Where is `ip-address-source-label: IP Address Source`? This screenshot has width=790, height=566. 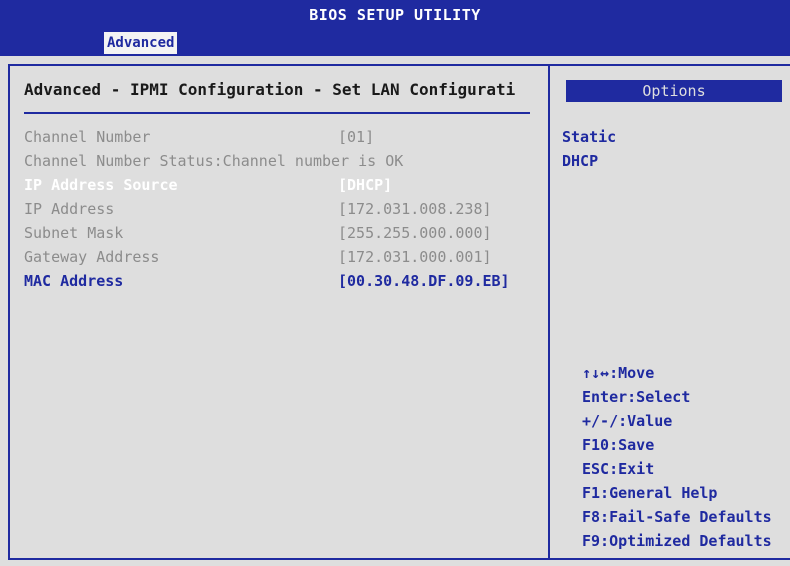 ip-address-source-label: IP Address Source is located at coordinates (101, 185).